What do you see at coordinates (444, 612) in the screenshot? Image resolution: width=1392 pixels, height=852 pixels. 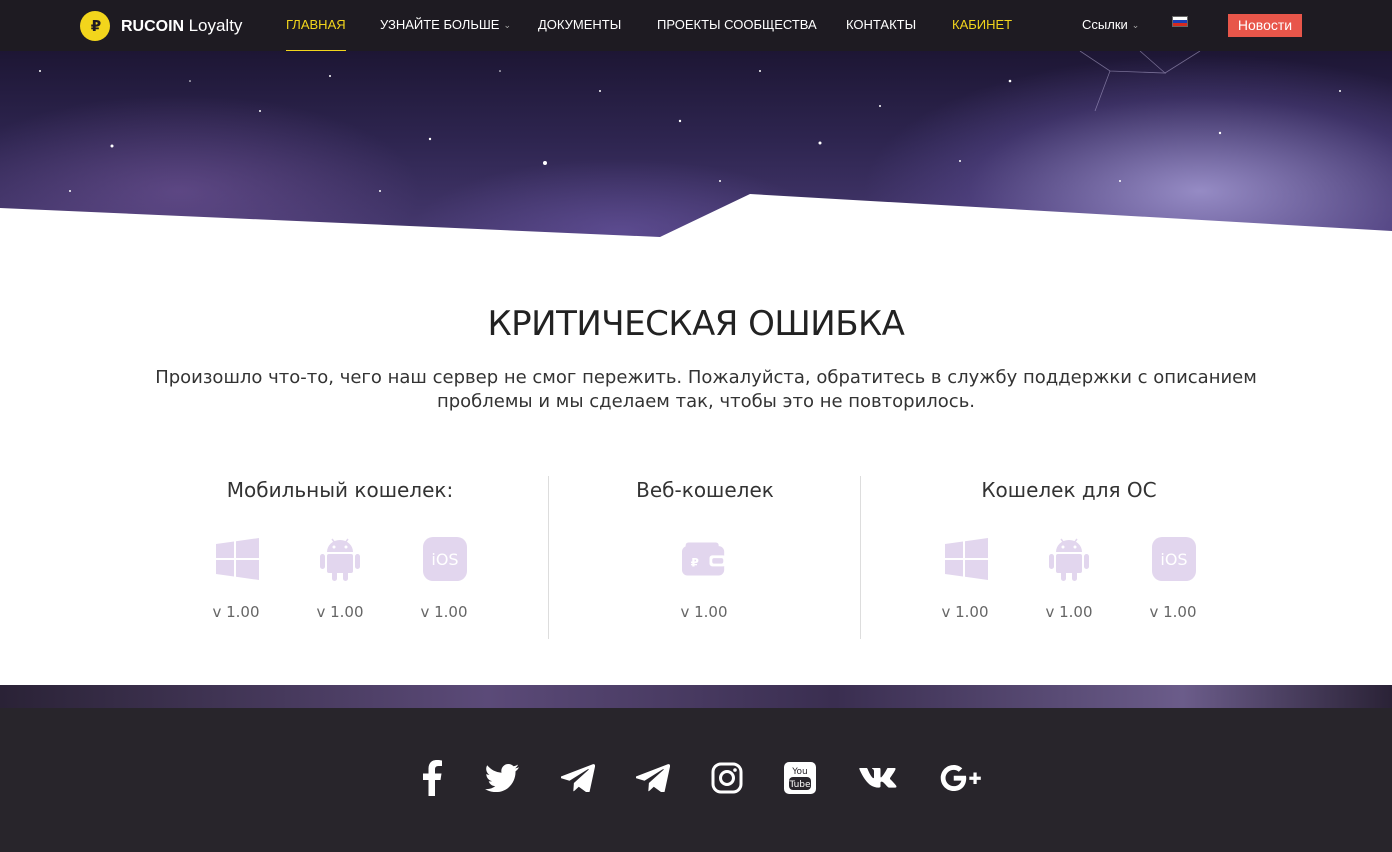 I see `ios-mobile-version: v 1.00` at bounding box center [444, 612].